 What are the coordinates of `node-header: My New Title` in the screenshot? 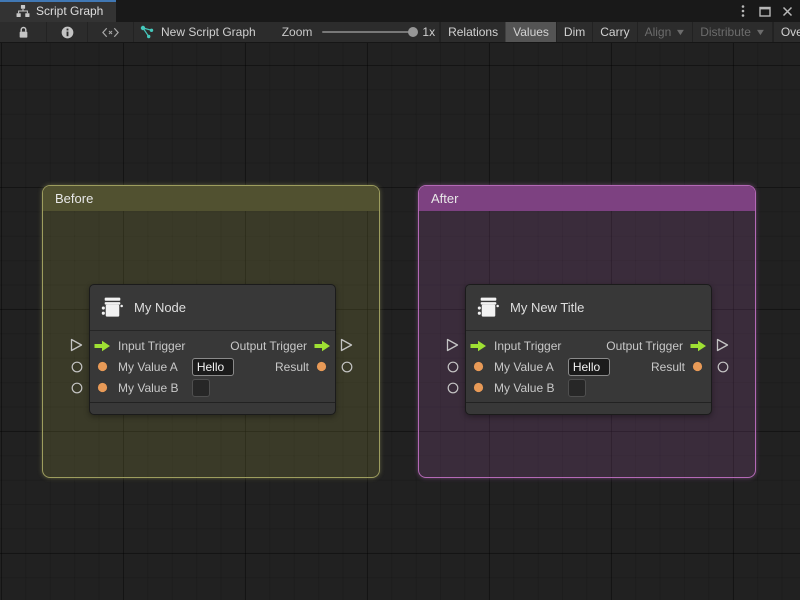 It's located at (588, 308).